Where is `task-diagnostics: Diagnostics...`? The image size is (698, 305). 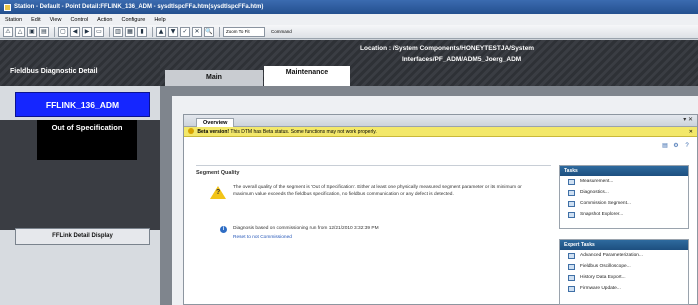 task-diagnostics: Diagnostics... is located at coordinates (624, 192).